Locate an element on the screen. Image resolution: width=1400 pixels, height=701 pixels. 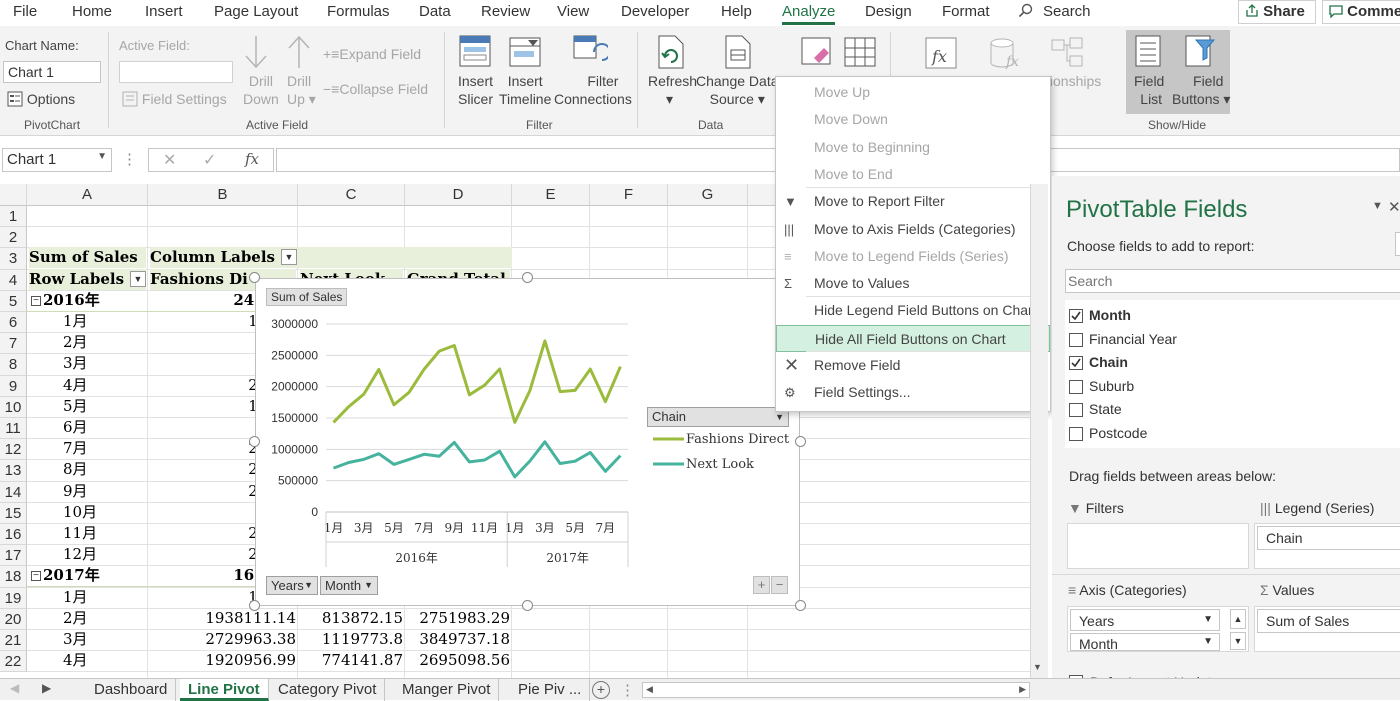
row-header-3: 3 is located at coordinates (13, 259).